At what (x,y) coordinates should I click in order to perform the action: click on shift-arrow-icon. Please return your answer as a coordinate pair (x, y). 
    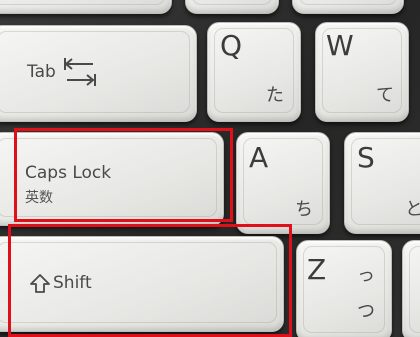
    Looking at the image, I should click on (40, 283).